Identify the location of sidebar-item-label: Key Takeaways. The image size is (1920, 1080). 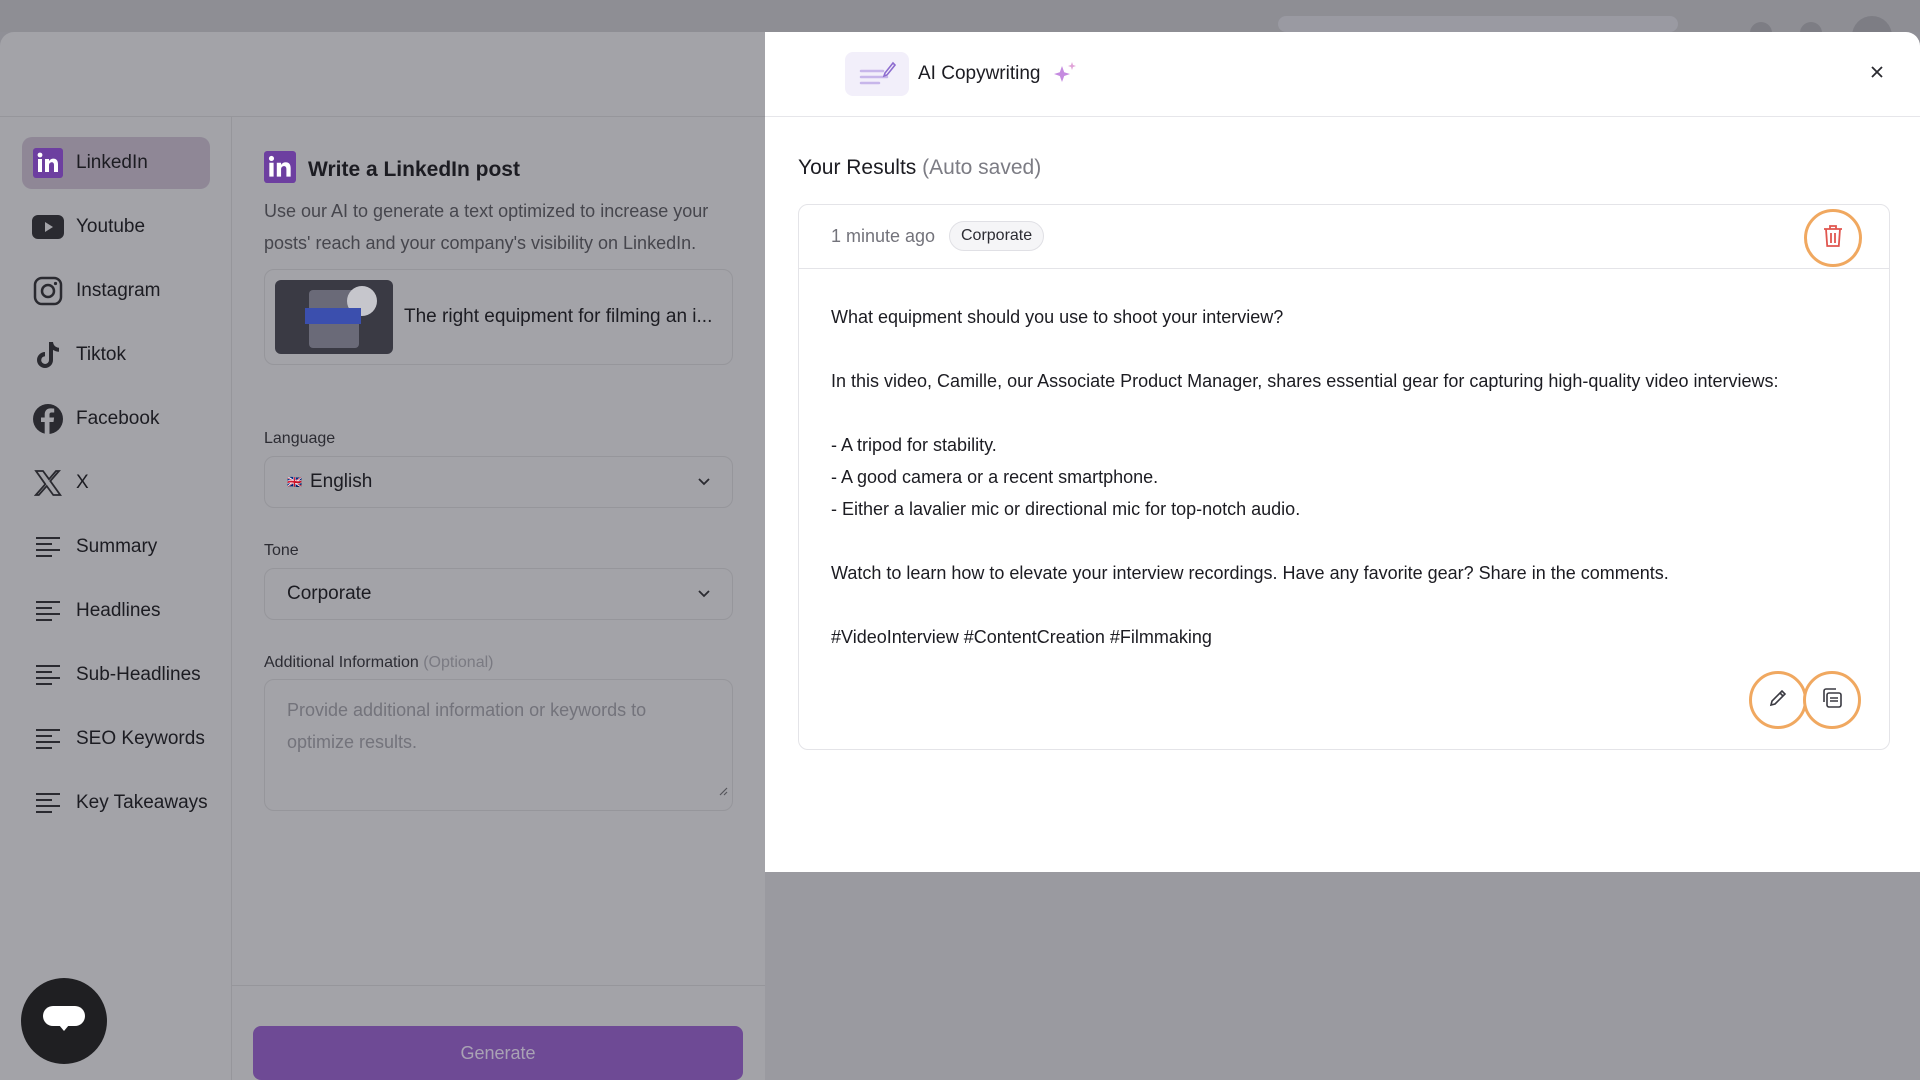
(142, 802).